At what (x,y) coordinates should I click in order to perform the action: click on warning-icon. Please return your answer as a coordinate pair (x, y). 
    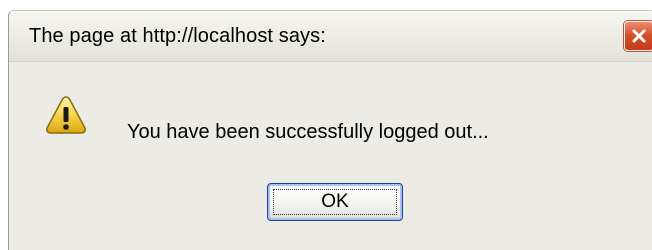
    Looking at the image, I should click on (66, 115).